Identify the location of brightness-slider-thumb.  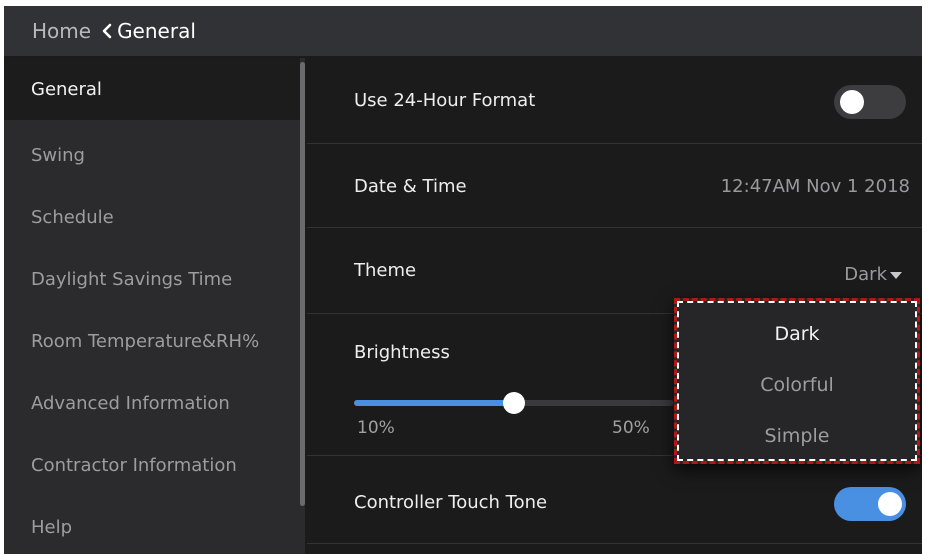
(514, 403).